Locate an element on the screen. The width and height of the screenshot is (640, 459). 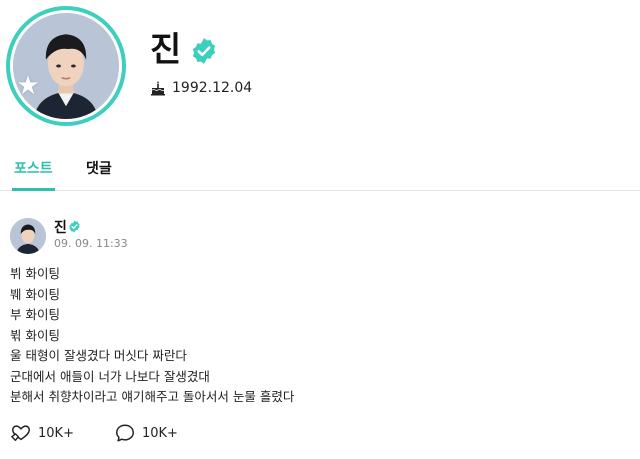
active-tab-indicator is located at coordinates (33, 189).